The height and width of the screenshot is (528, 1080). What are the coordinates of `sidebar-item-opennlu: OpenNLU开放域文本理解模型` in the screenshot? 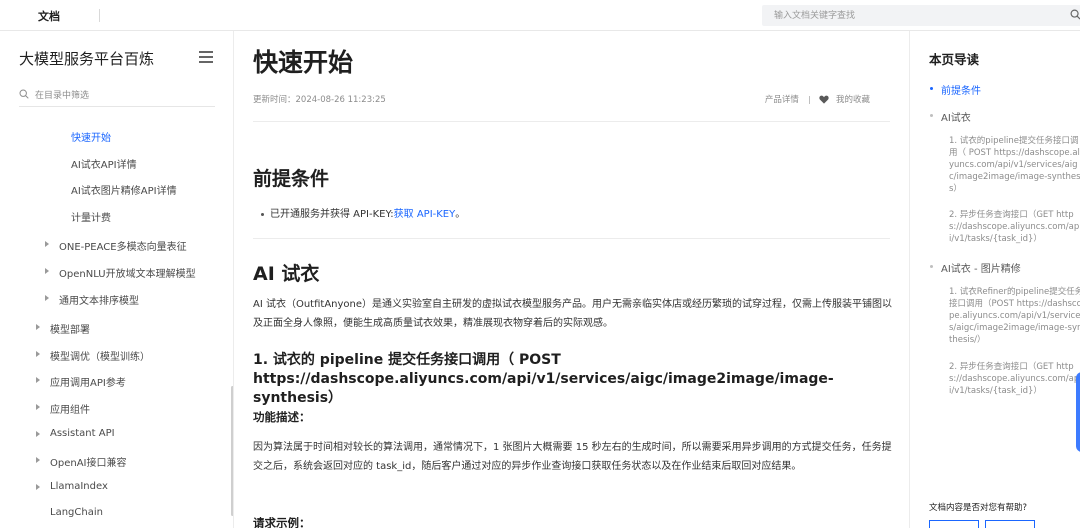 It's located at (127, 272).